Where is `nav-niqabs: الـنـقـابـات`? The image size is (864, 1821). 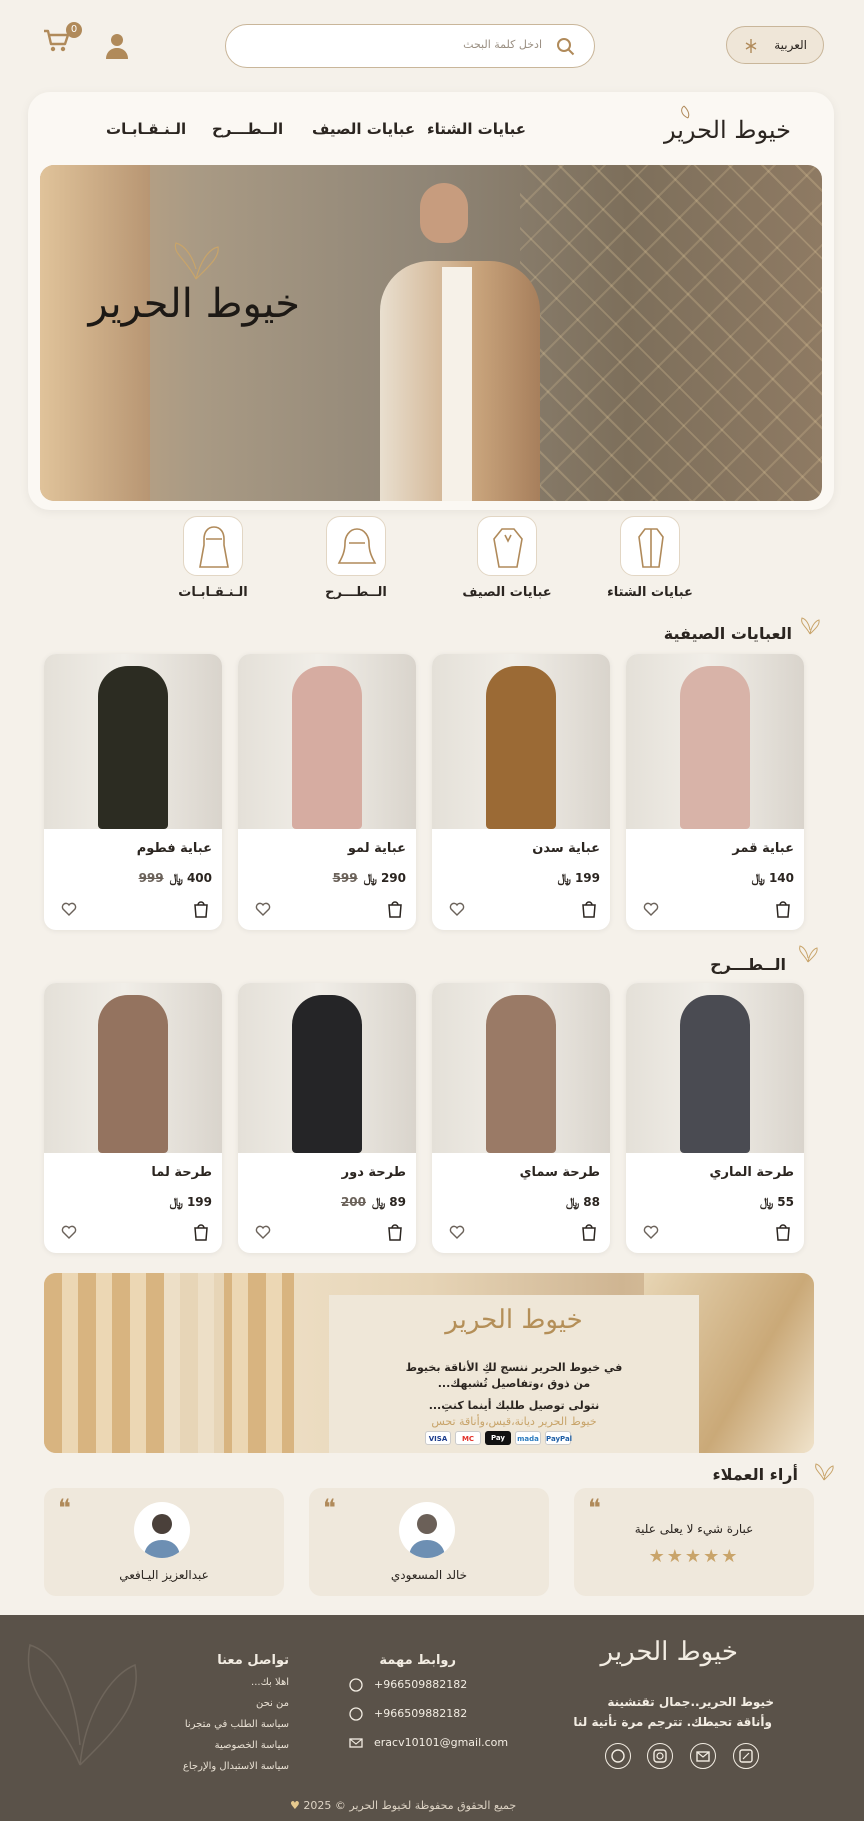 nav-niqabs: الـنـقـابـات is located at coordinates (146, 129).